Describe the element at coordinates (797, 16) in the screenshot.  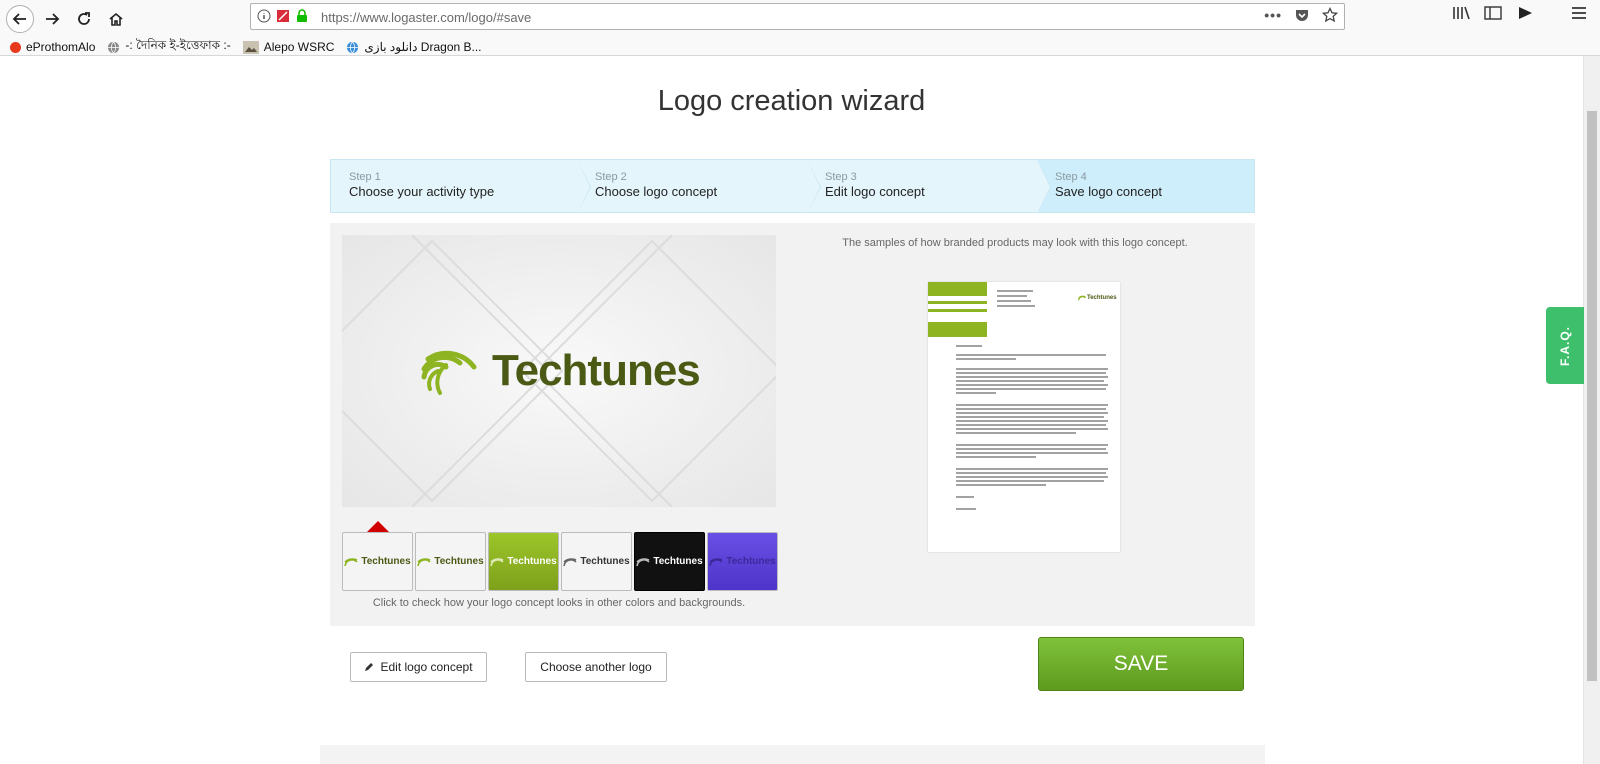
I see `address-bar: https://www.logaster.com/logo/#save •••` at that location.